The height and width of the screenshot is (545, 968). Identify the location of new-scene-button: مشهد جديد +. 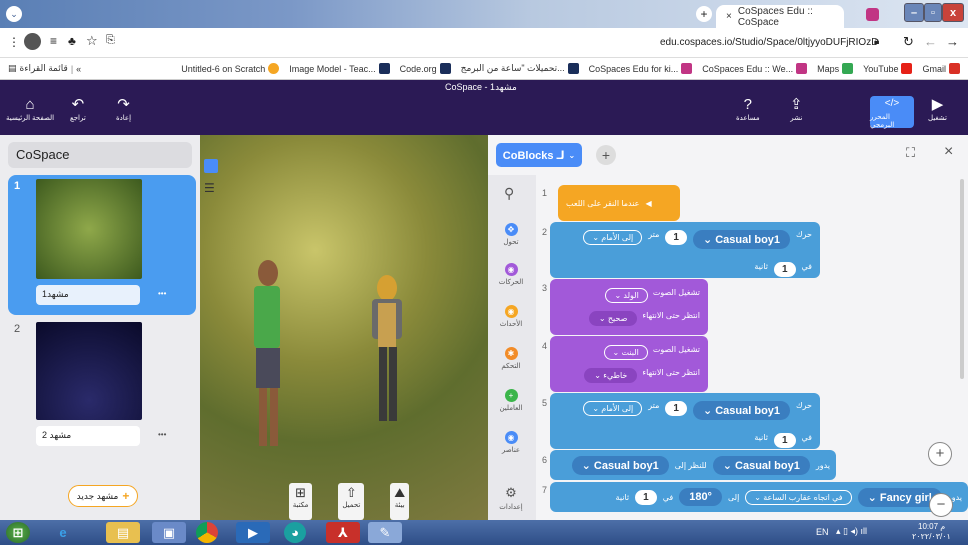
(103, 496).